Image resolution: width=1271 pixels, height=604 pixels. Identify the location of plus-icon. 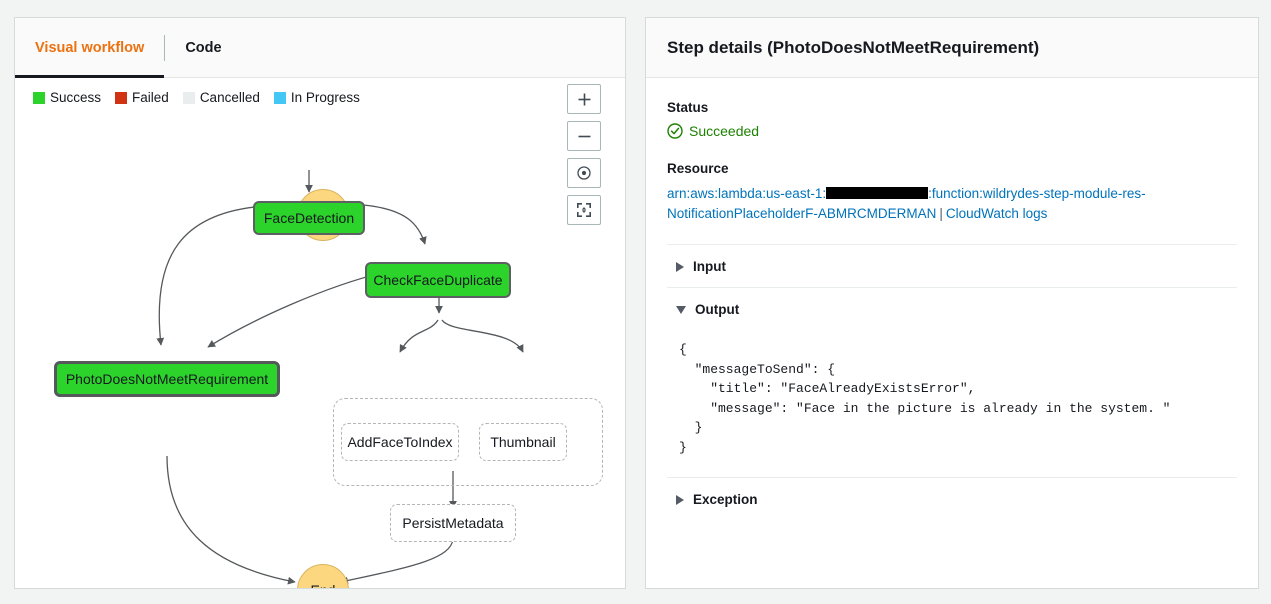
(584, 99).